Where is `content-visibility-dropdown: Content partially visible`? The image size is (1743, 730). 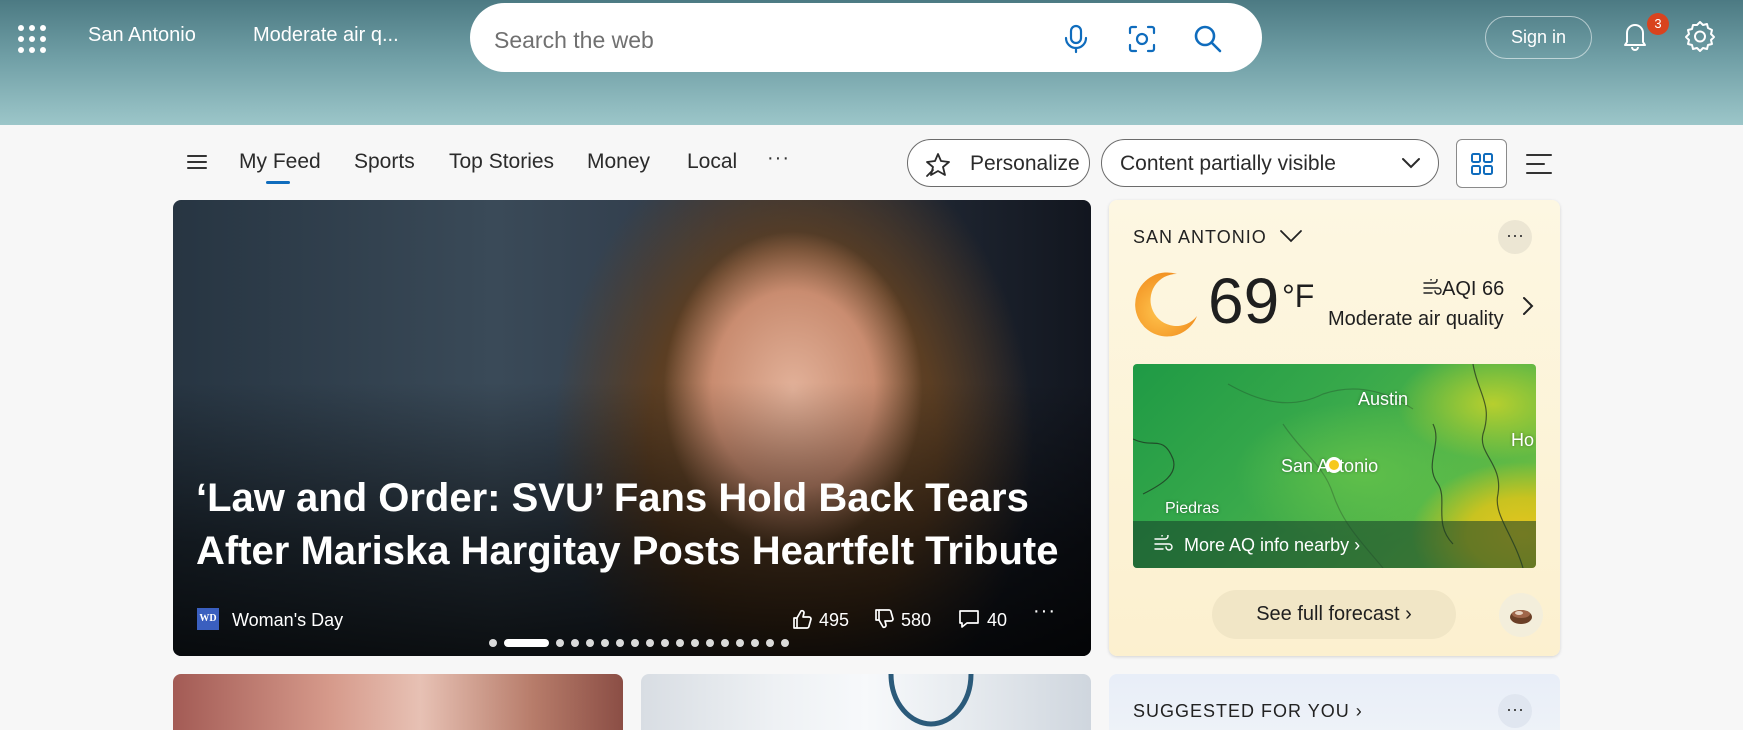
content-visibility-dropdown: Content partially visible is located at coordinates (1270, 163).